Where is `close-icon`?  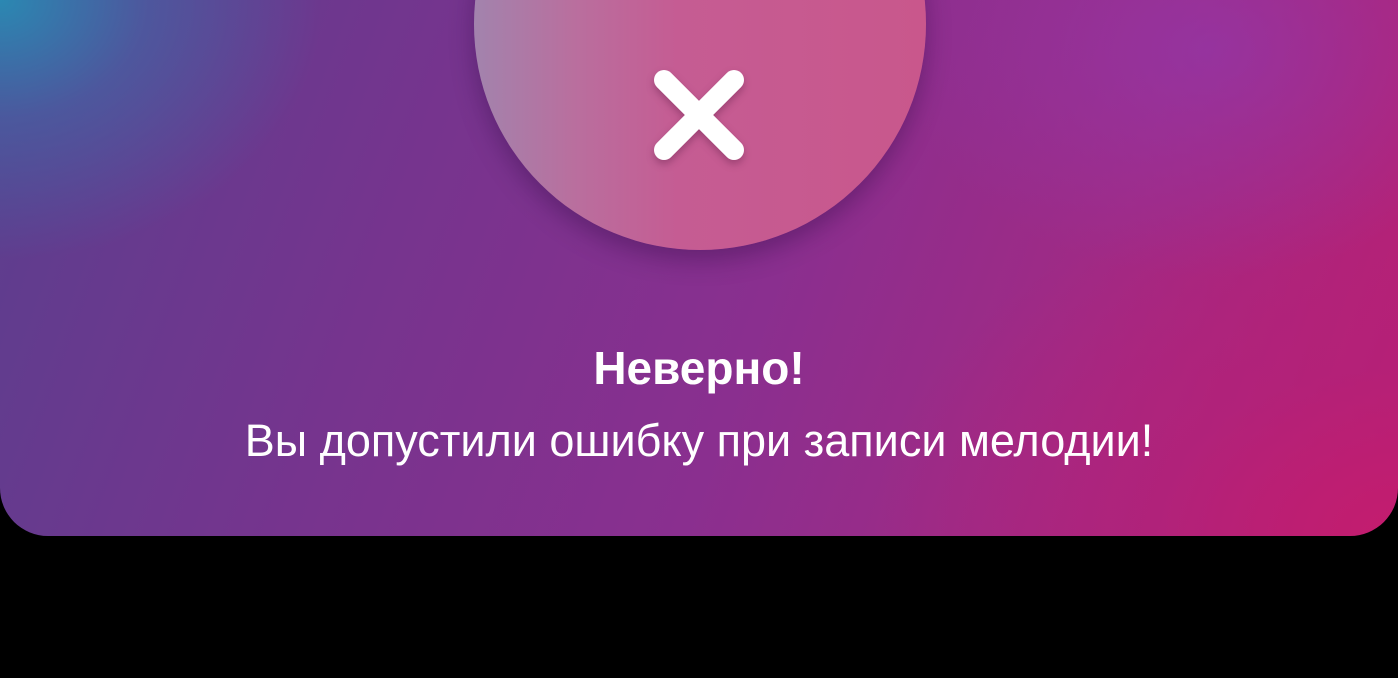
close-icon is located at coordinates (699, 115).